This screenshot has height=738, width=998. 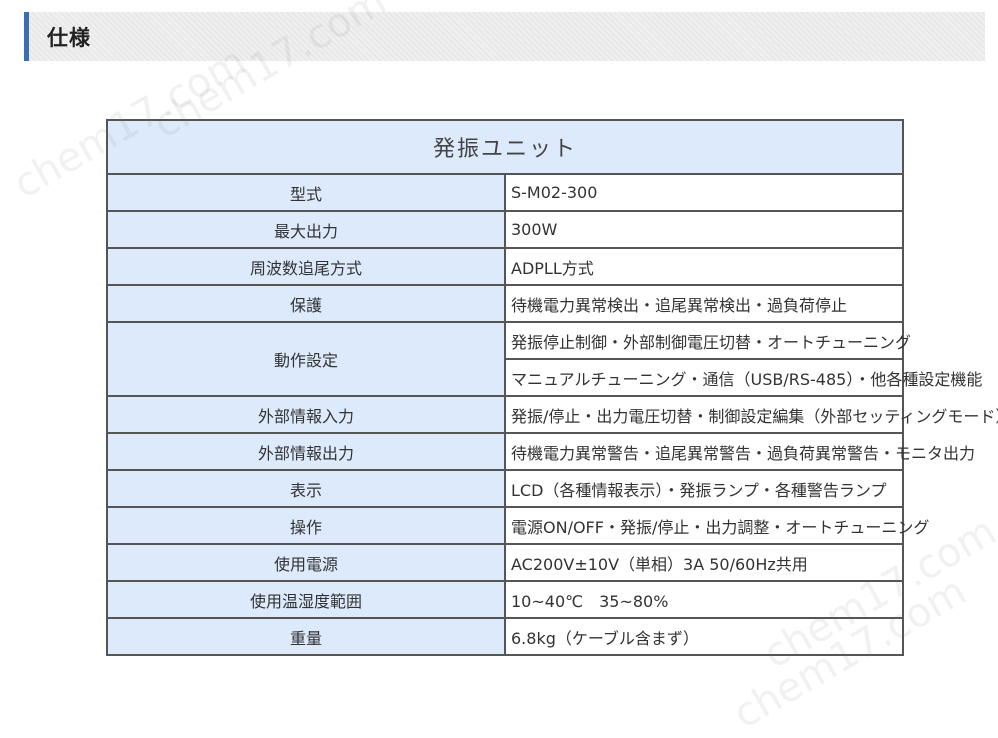 I want to click on table-row: 保護 待機電力異常検出・追尾異常検出・過負荷停止, so click(x=505, y=303).